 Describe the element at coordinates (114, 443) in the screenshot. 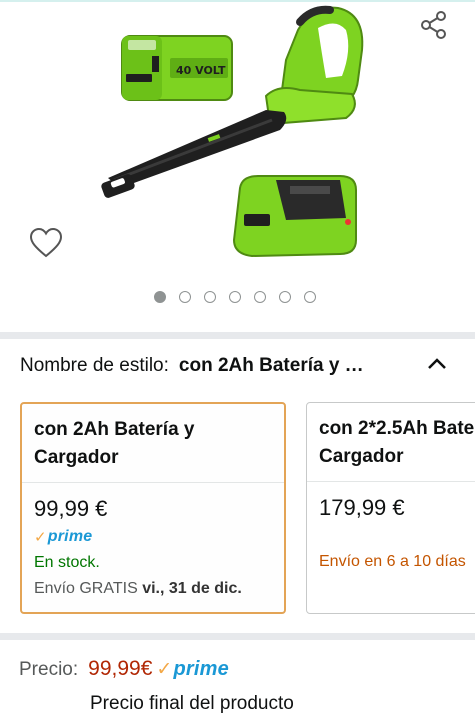

I see `option-title: con 2Ah Batería y Cargador` at that location.